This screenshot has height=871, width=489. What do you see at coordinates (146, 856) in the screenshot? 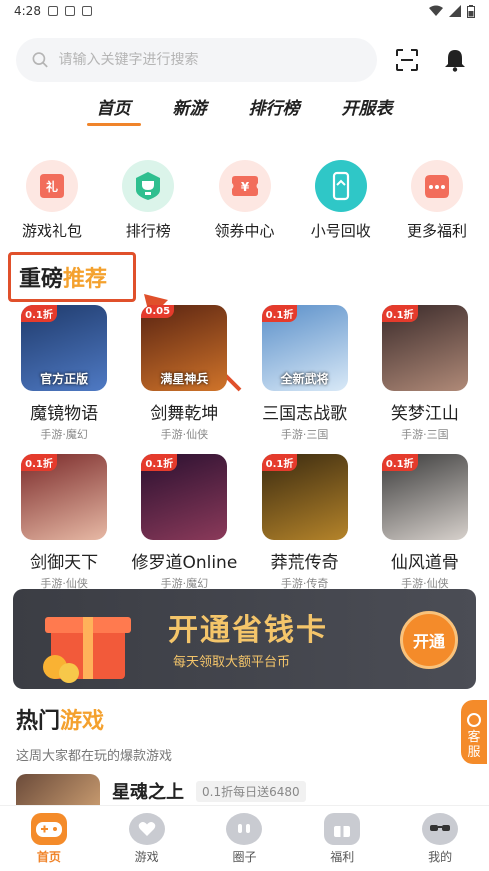
I see `nav-label: 游戏` at bounding box center [146, 856].